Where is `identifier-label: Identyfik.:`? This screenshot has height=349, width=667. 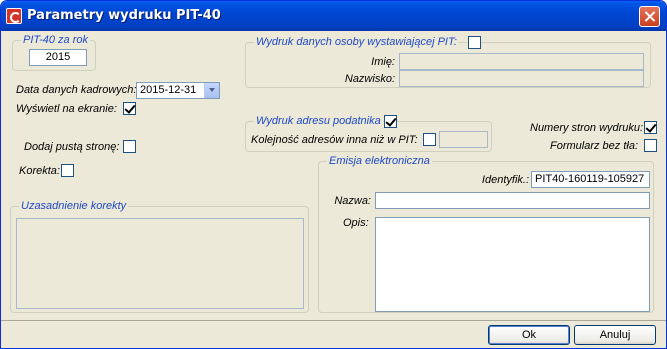
identifier-label: Identyfik.: is located at coordinates (505, 180).